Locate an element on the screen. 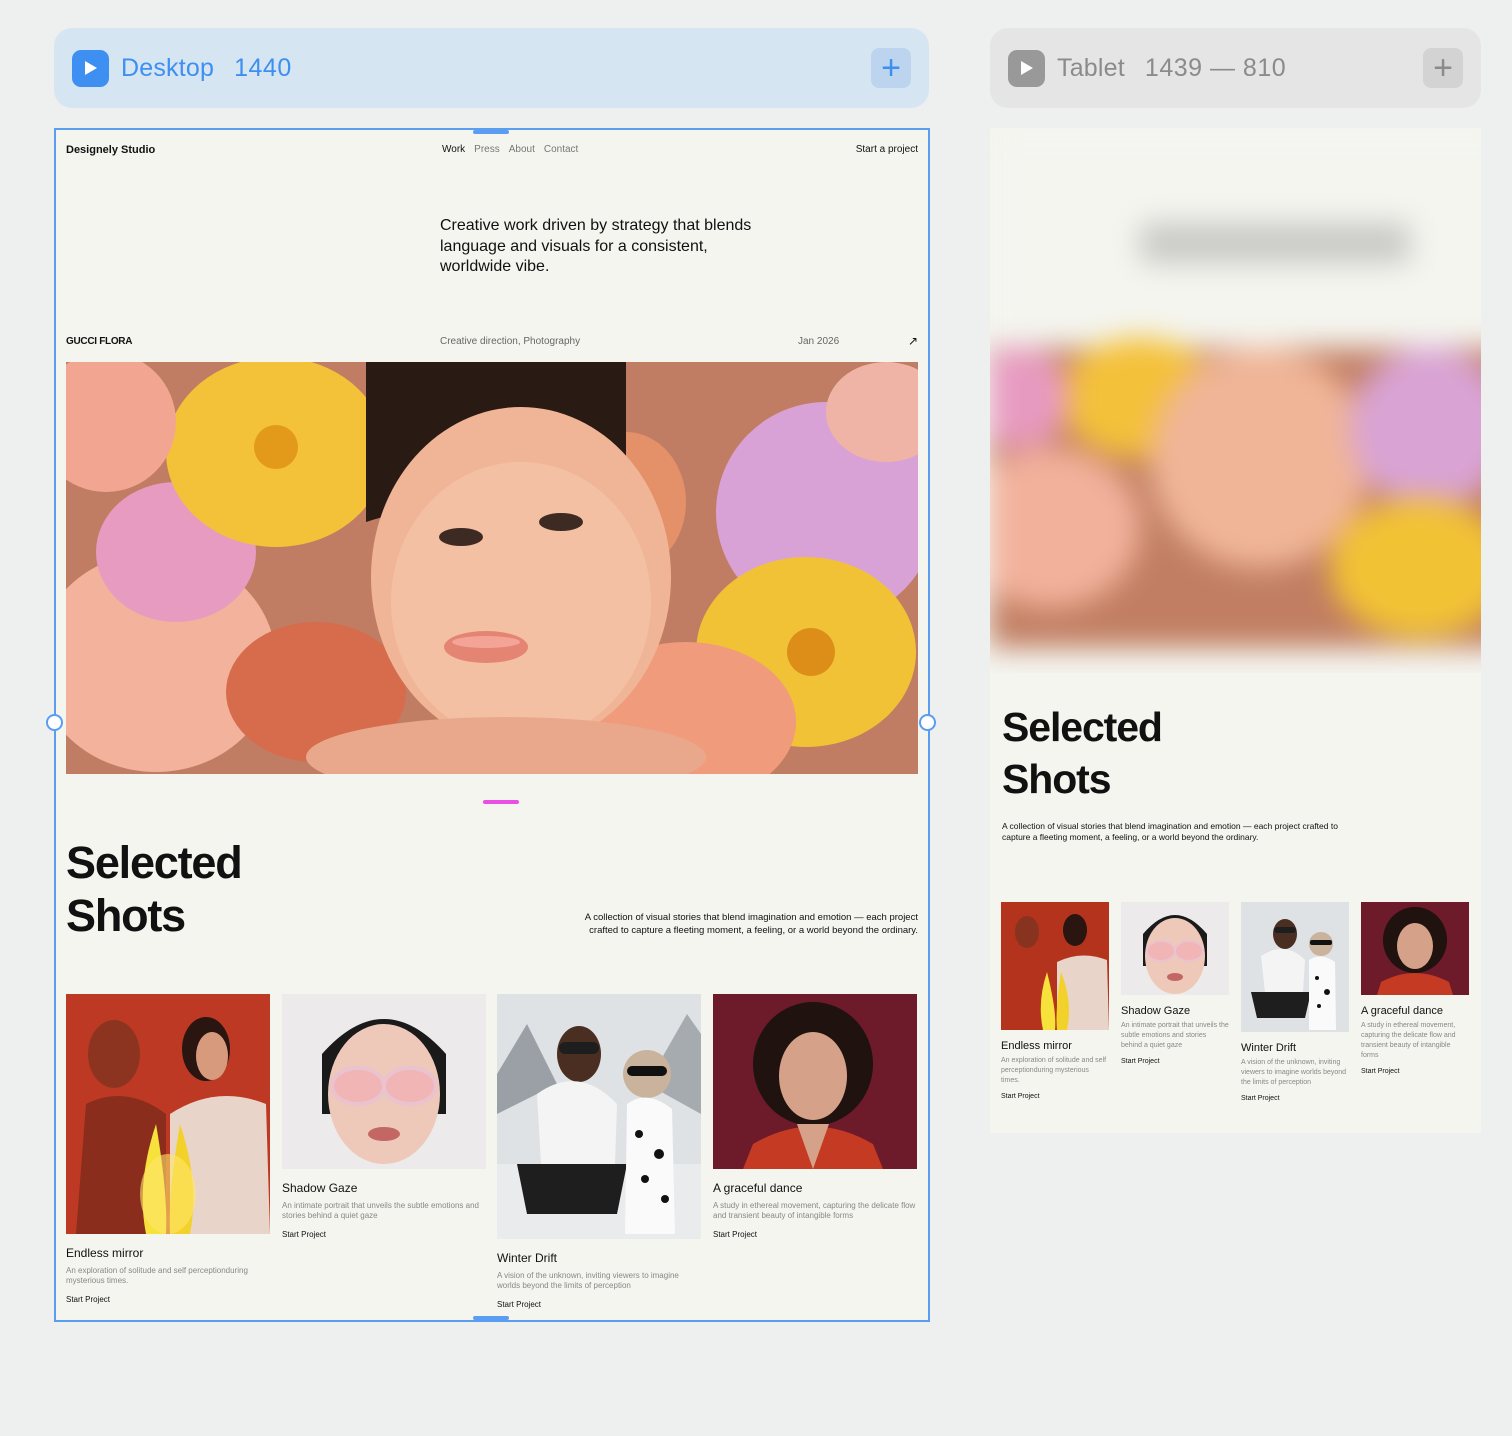  project-title: GUCCI FLORA is located at coordinates (99, 341).